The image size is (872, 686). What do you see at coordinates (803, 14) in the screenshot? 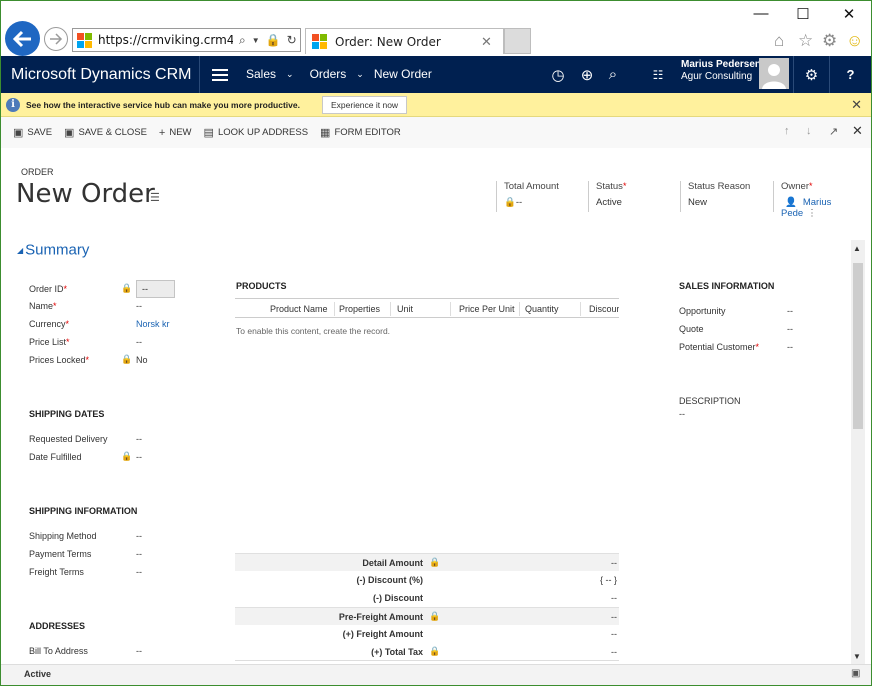
I see `maximize-button: ☐` at bounding box center [803, 14].